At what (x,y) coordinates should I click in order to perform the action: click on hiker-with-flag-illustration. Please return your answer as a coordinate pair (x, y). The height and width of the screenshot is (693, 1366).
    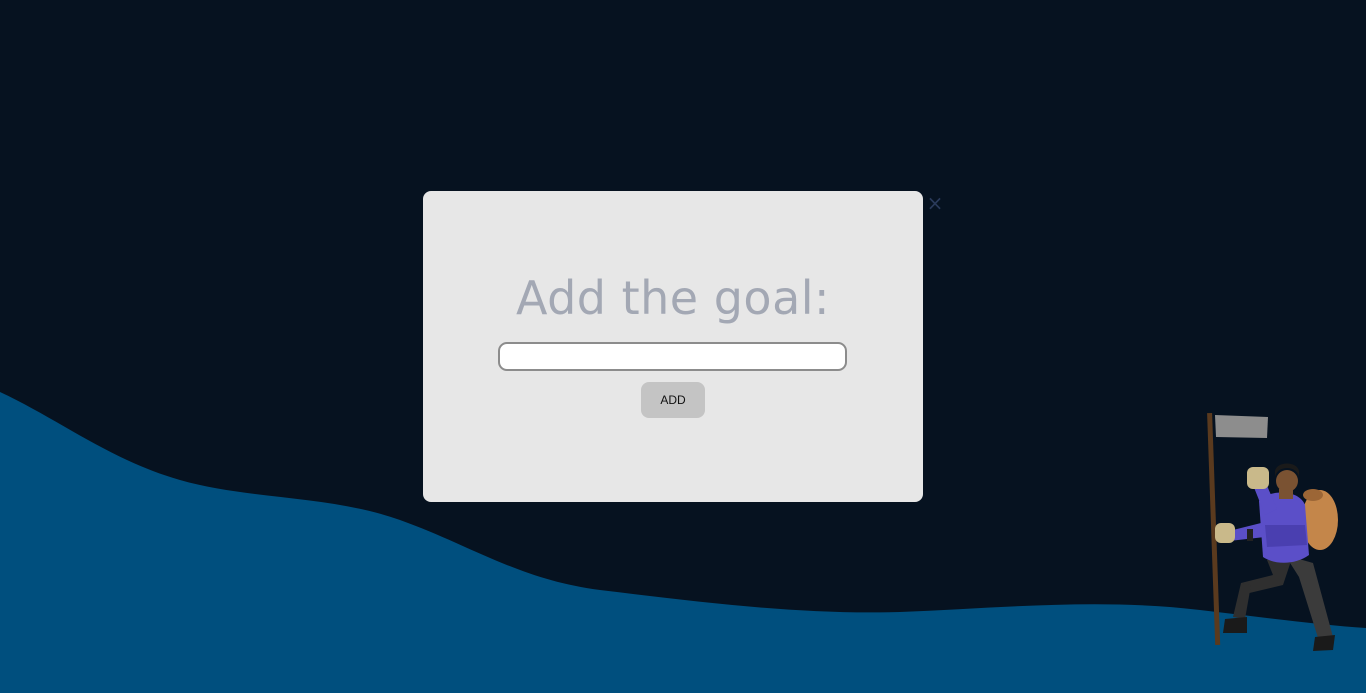
    Looking at the image, I should click on (1272, 531).